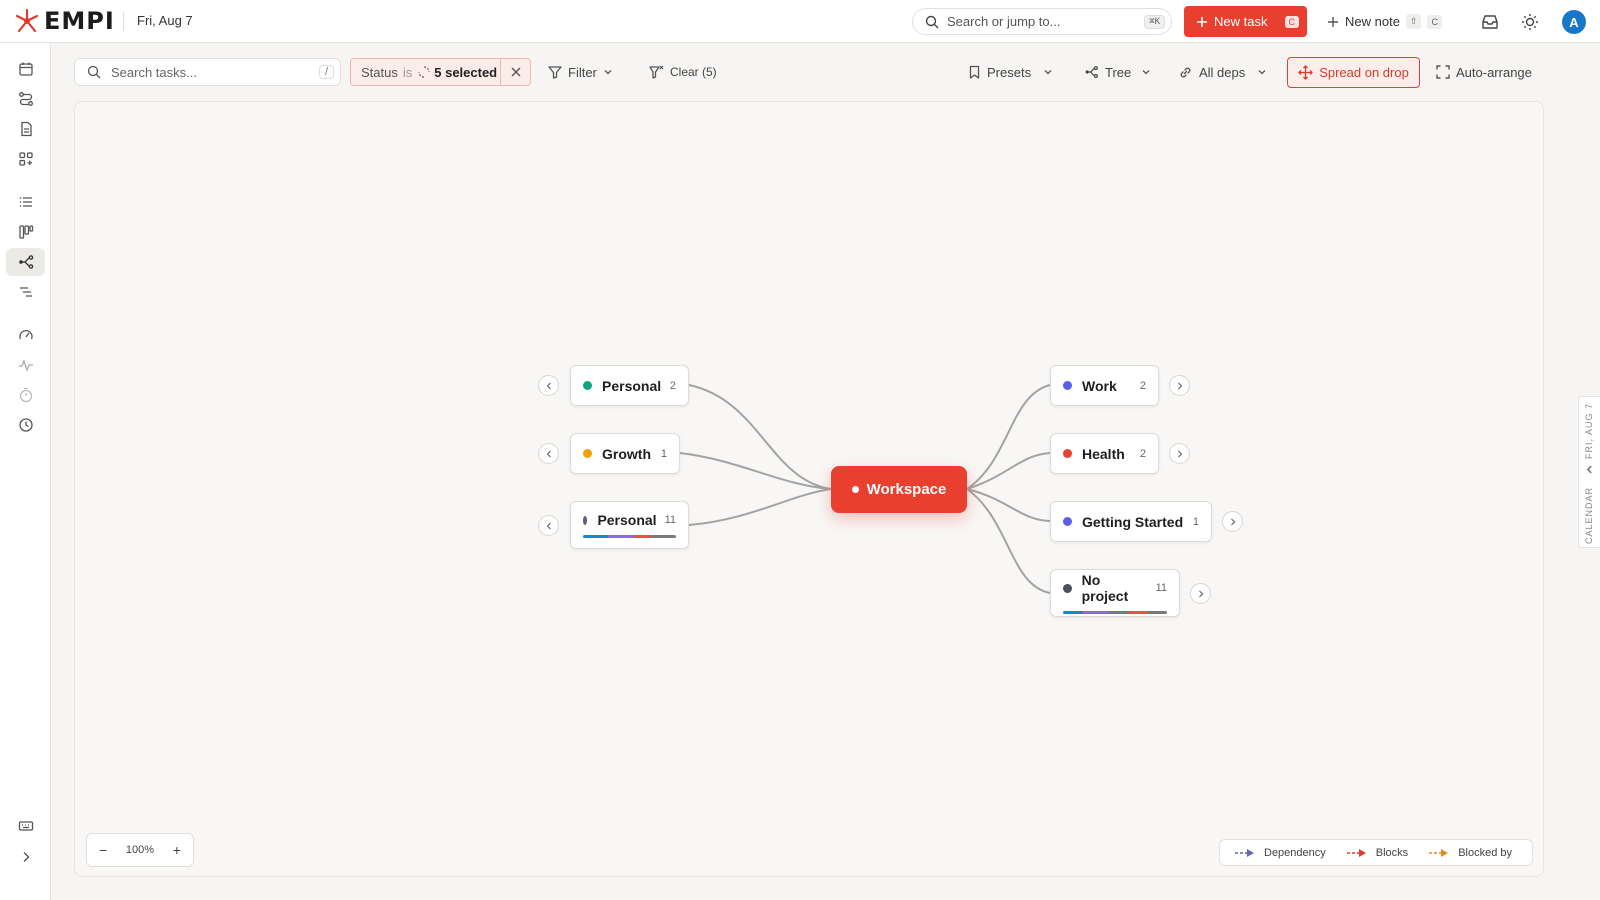 The image size is (1600, 900). I want to click on gauge-icon, so click(25, 334).